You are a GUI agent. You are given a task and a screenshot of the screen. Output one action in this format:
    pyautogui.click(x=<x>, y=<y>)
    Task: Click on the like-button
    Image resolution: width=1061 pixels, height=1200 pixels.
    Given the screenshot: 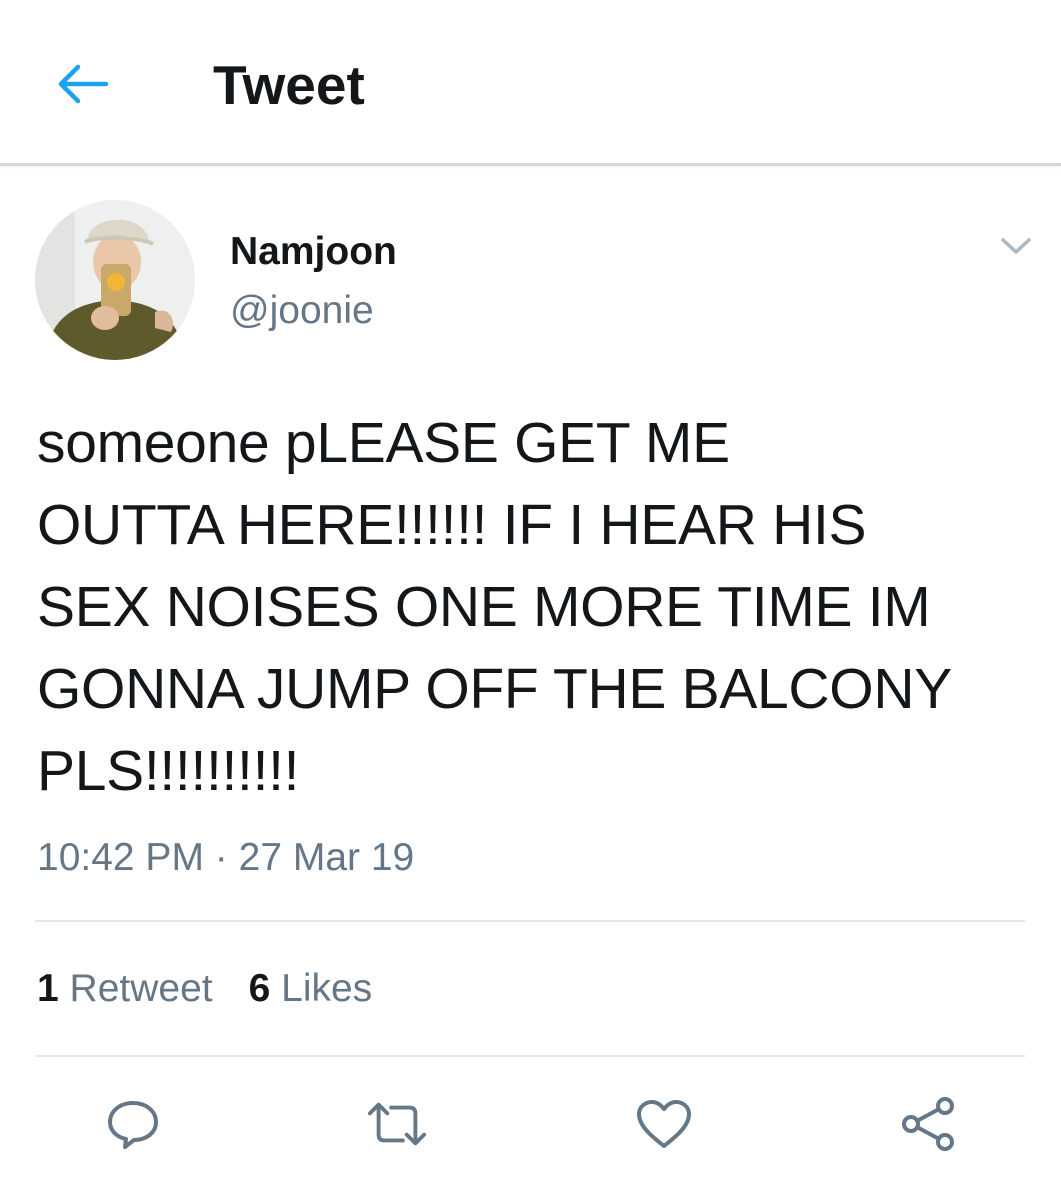 What is the action you would take?
    pyautogui.click(x=664, y=1124)
    